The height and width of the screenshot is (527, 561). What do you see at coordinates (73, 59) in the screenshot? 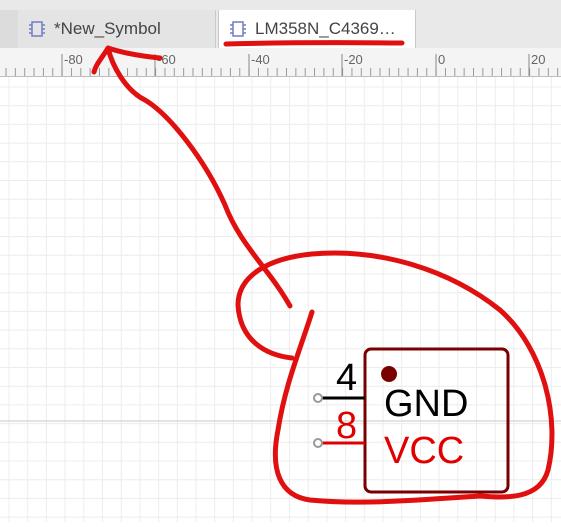
I see `ruler-label: -80` at bounding box center [73, 59].